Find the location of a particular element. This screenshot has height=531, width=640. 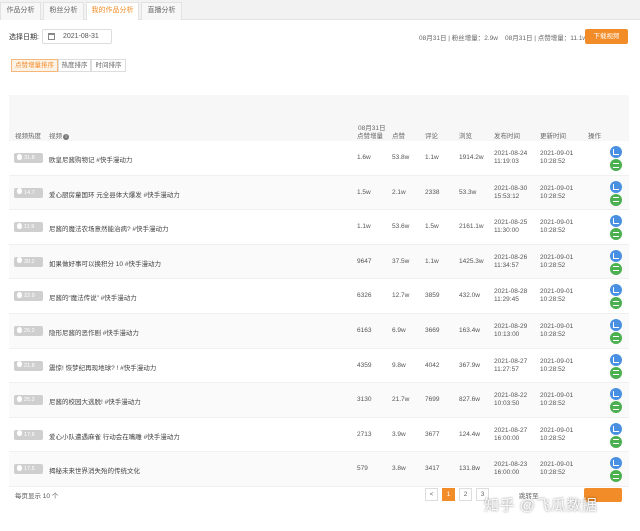

tab-works-analysis: 作品分析 is located at coordinates (20, 11).